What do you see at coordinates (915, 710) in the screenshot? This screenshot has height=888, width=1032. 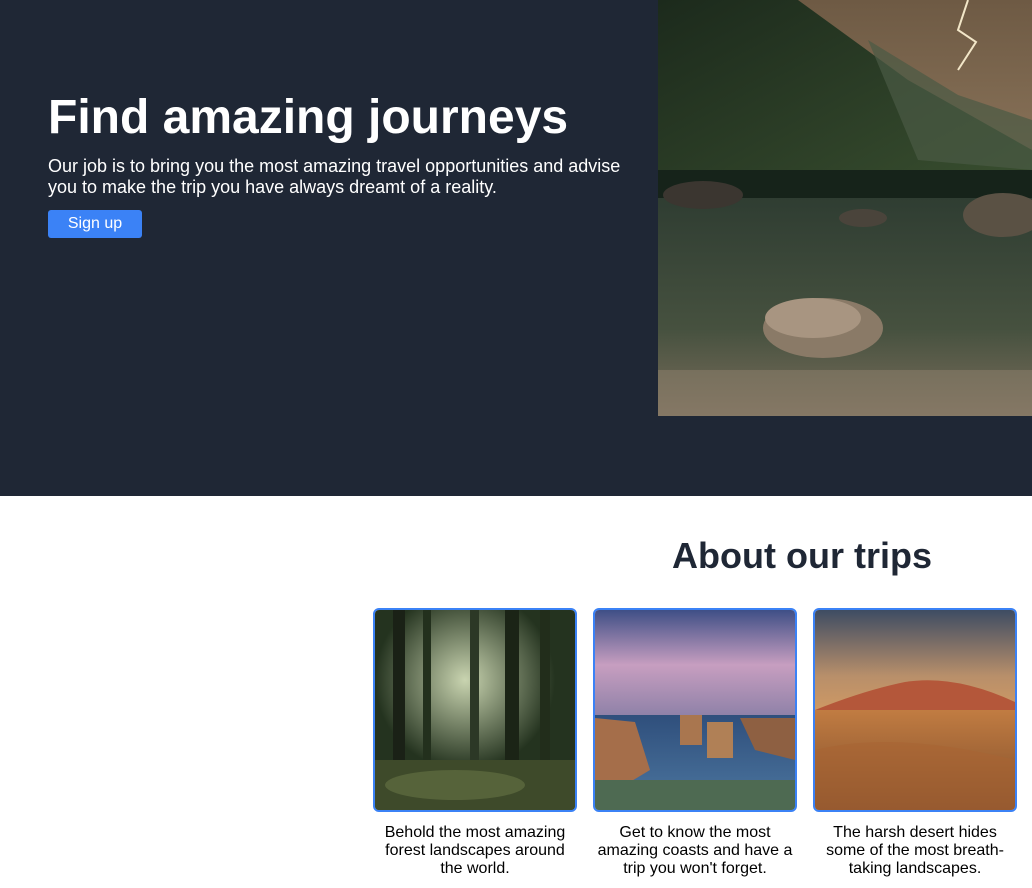 I see `desert-image` at bounding box center [915, 710].